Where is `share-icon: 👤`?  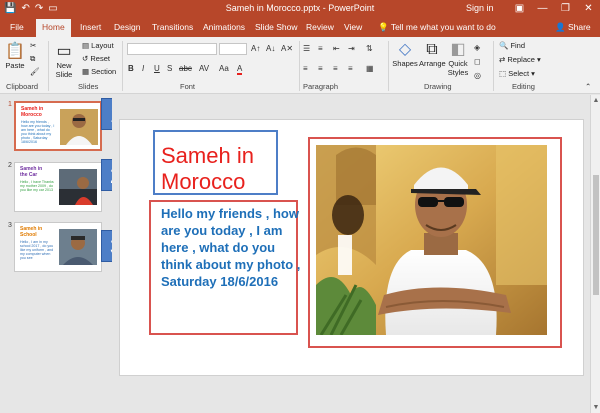 share-icon: 👤 is located at coordinates (560, 27).